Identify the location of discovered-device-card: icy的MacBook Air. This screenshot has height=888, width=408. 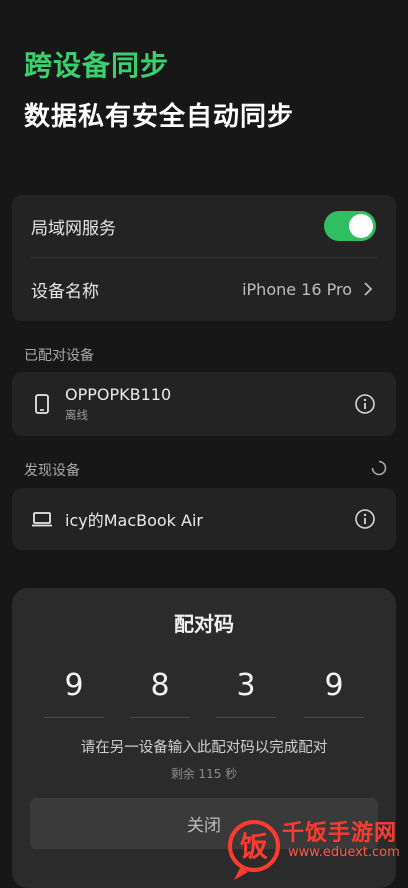
(204, 519).